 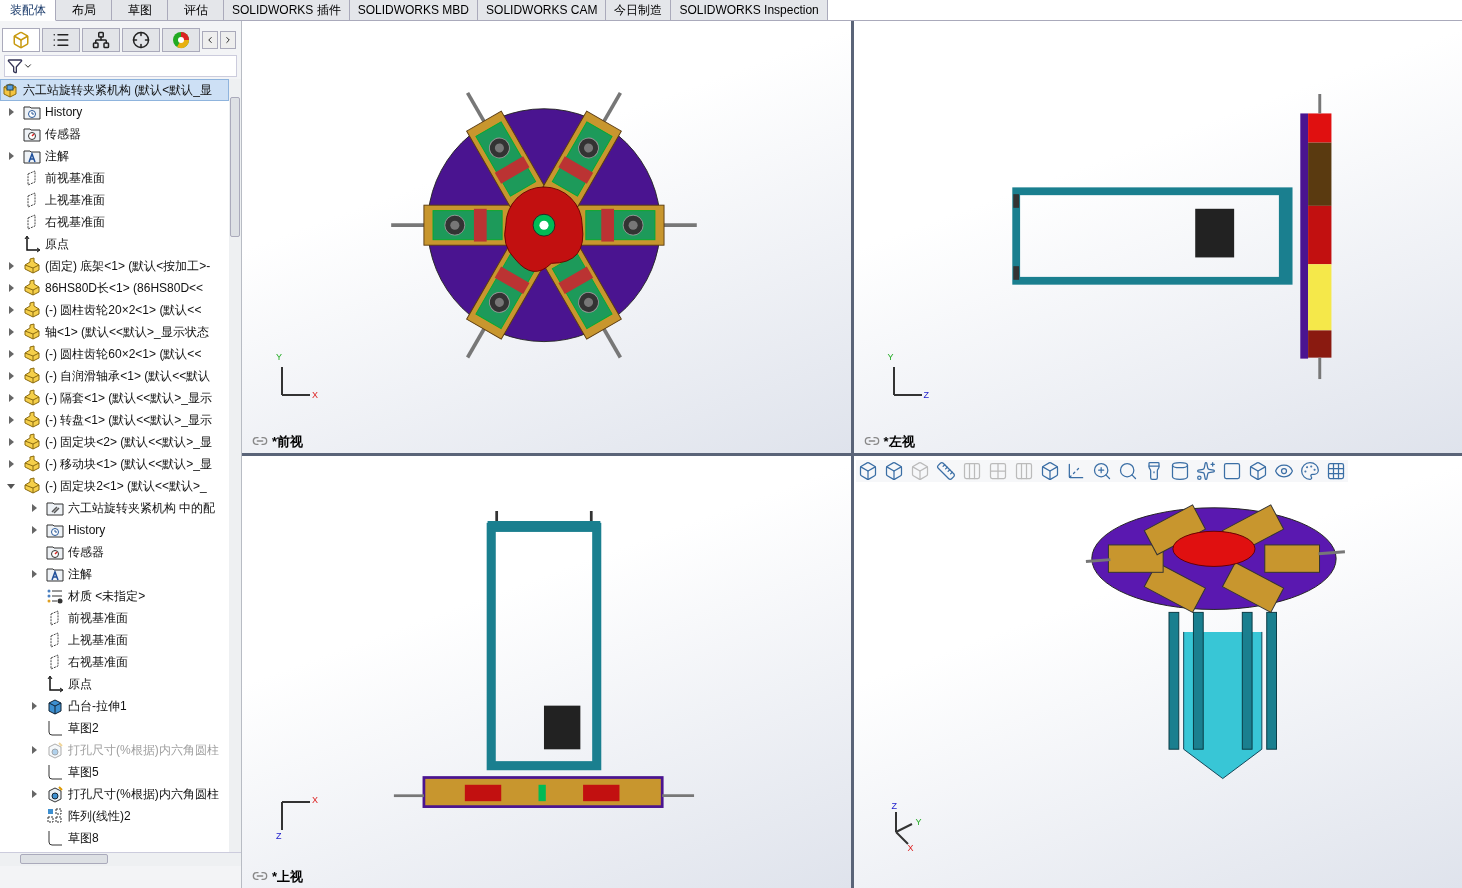 I want to click on ribbon-tab: 今日制造, so click(x=639, y=10).